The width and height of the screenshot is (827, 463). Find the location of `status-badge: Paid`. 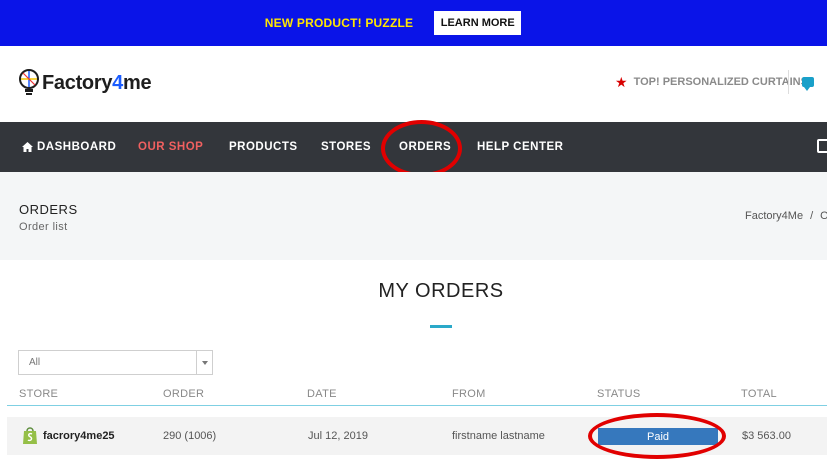

status-badge: Paid is located at coordinates (658, 436).